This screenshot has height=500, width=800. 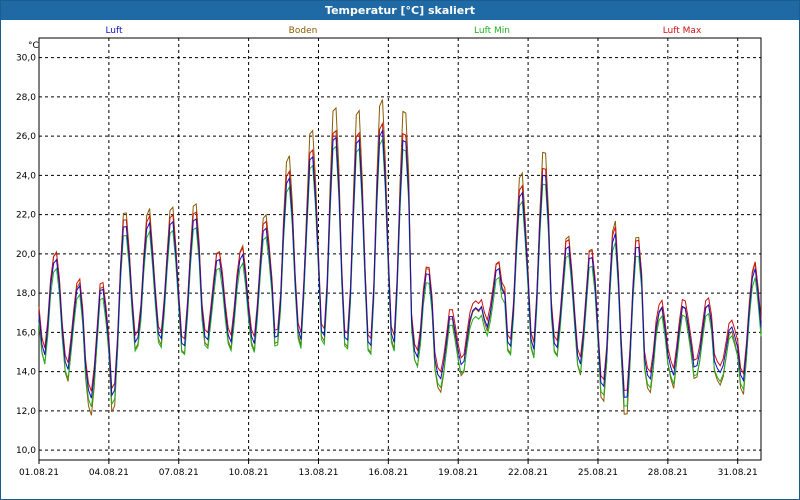 What do you see at coordinates (598, 473) in the screenshot?
I see `x-tick-label: 25.08.21` at bounding box center [598, 473].